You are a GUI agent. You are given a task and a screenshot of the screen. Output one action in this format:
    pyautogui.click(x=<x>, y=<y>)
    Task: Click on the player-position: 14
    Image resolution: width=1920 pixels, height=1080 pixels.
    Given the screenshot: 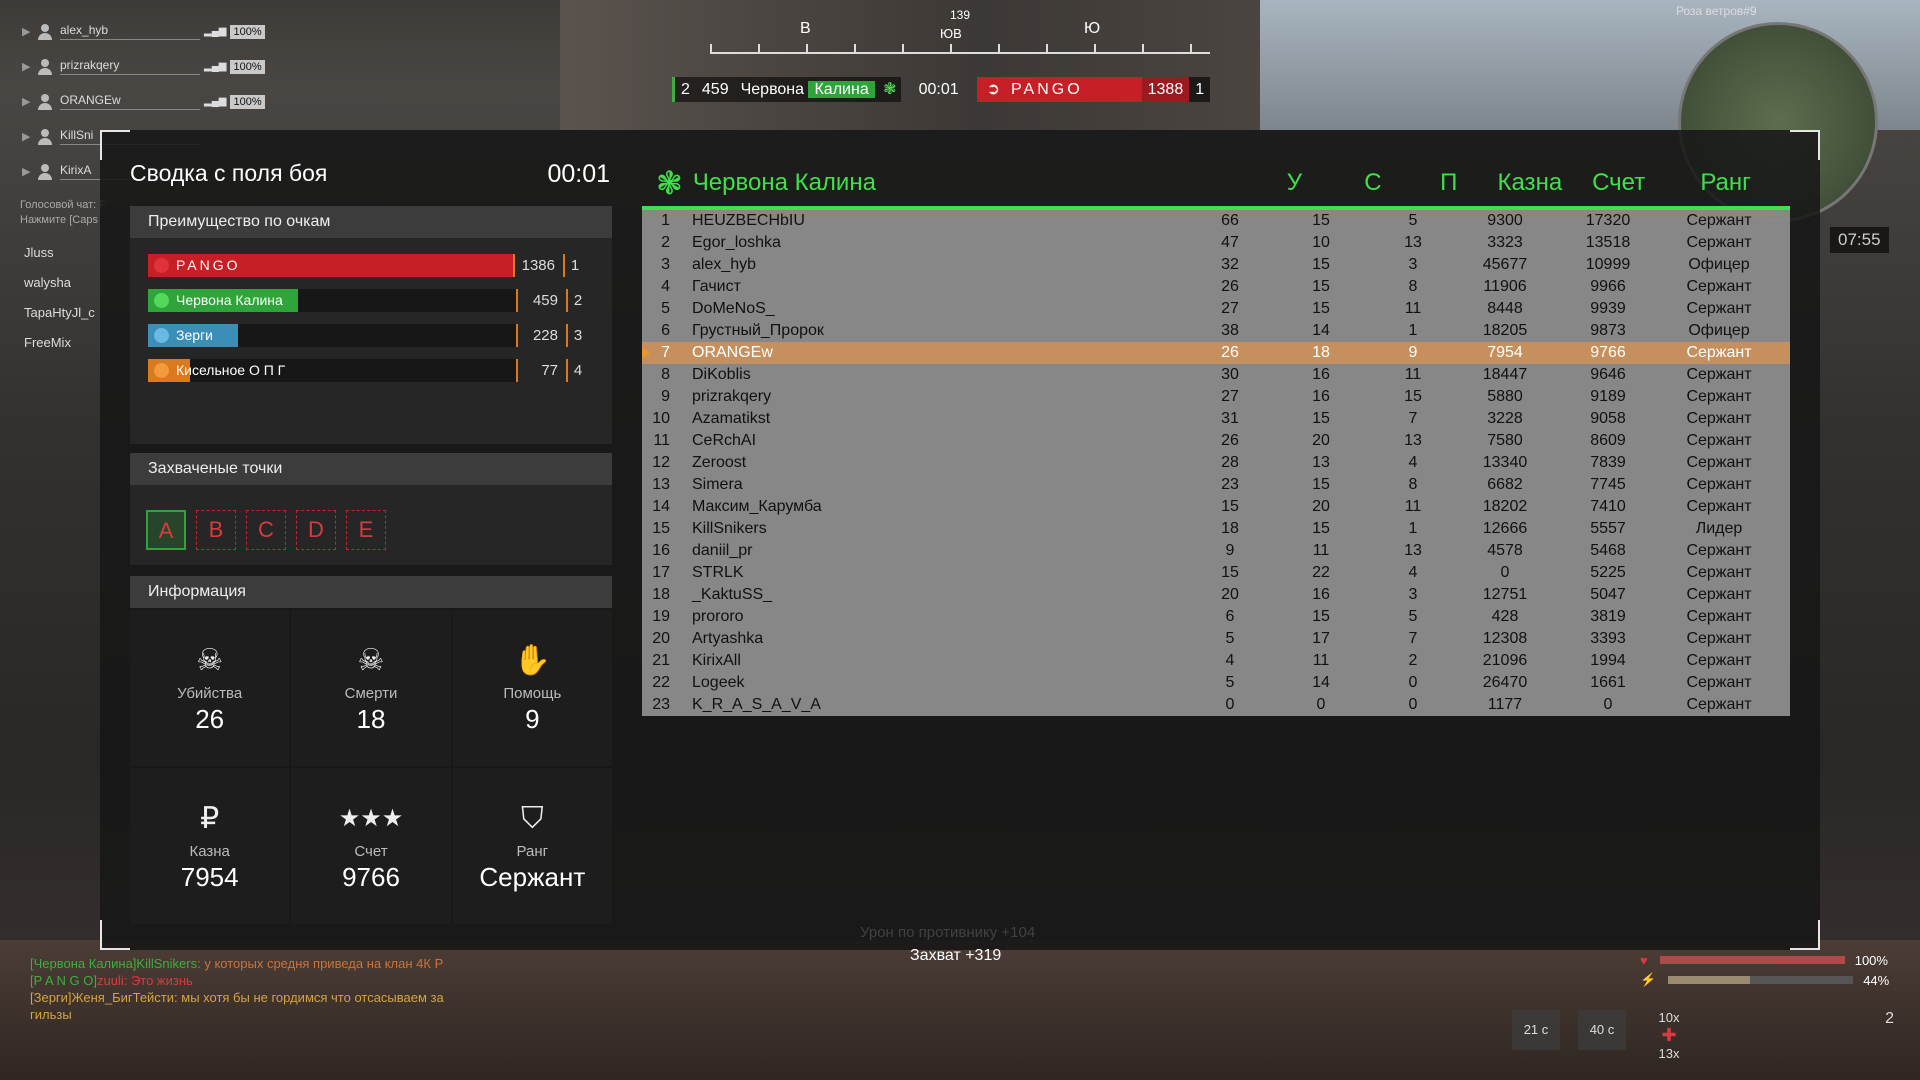 What is the action you would take?
    pyautogui.click(x=661, y=506)
    